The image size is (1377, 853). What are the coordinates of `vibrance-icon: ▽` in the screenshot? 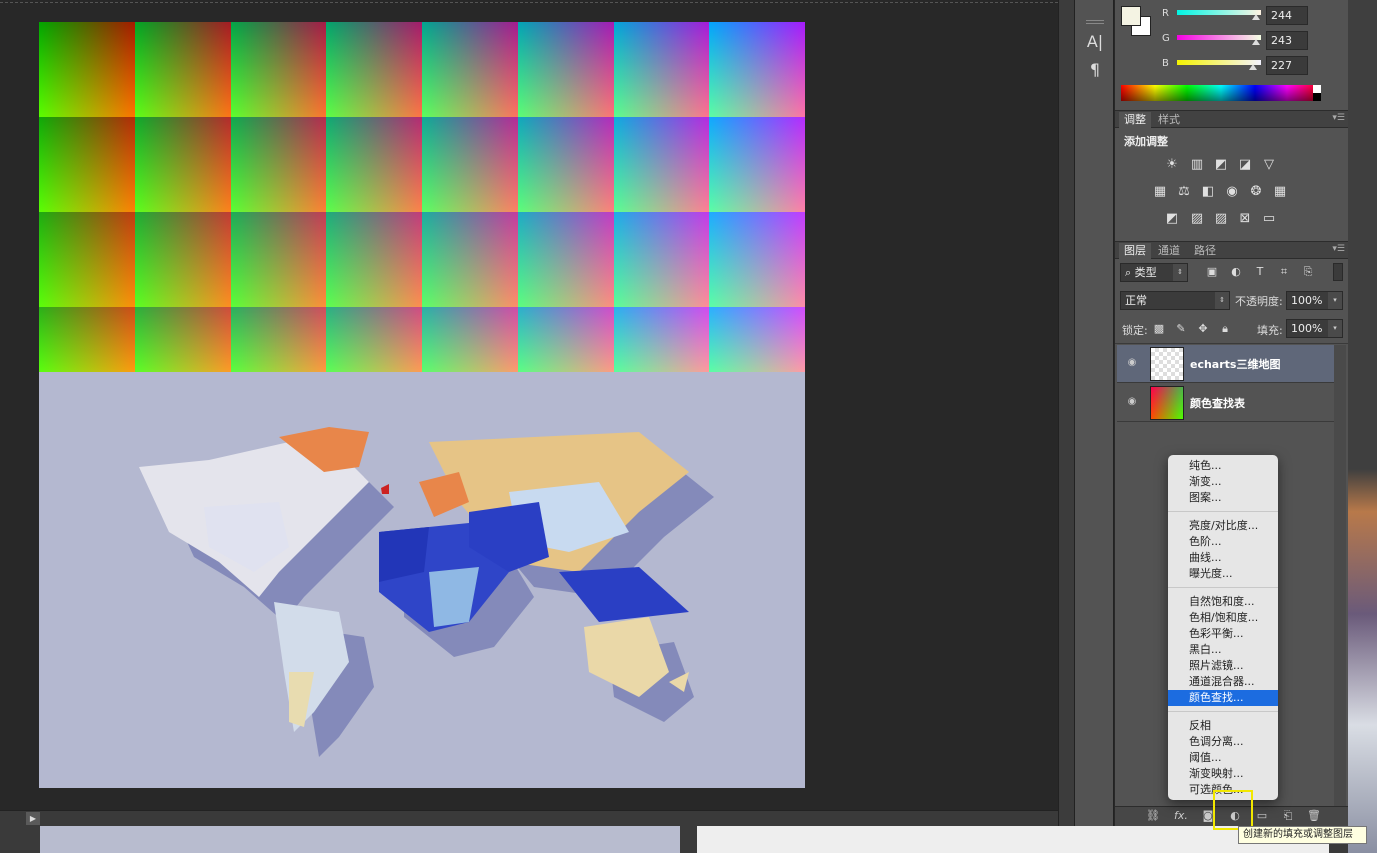 It's located at (1269, 165).